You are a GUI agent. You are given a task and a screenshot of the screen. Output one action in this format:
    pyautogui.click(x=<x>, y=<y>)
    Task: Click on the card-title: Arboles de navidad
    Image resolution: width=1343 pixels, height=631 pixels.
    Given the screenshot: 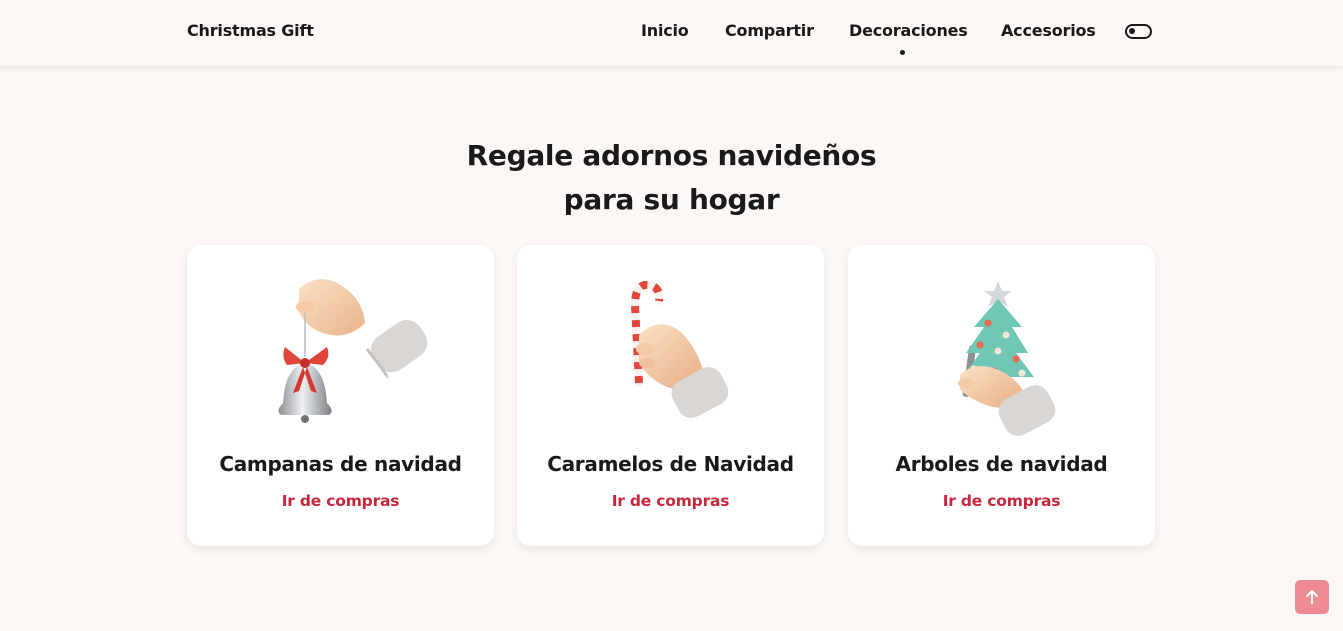 What is the action you would take?
    pyautogui.click(x=1001, y=464)
    